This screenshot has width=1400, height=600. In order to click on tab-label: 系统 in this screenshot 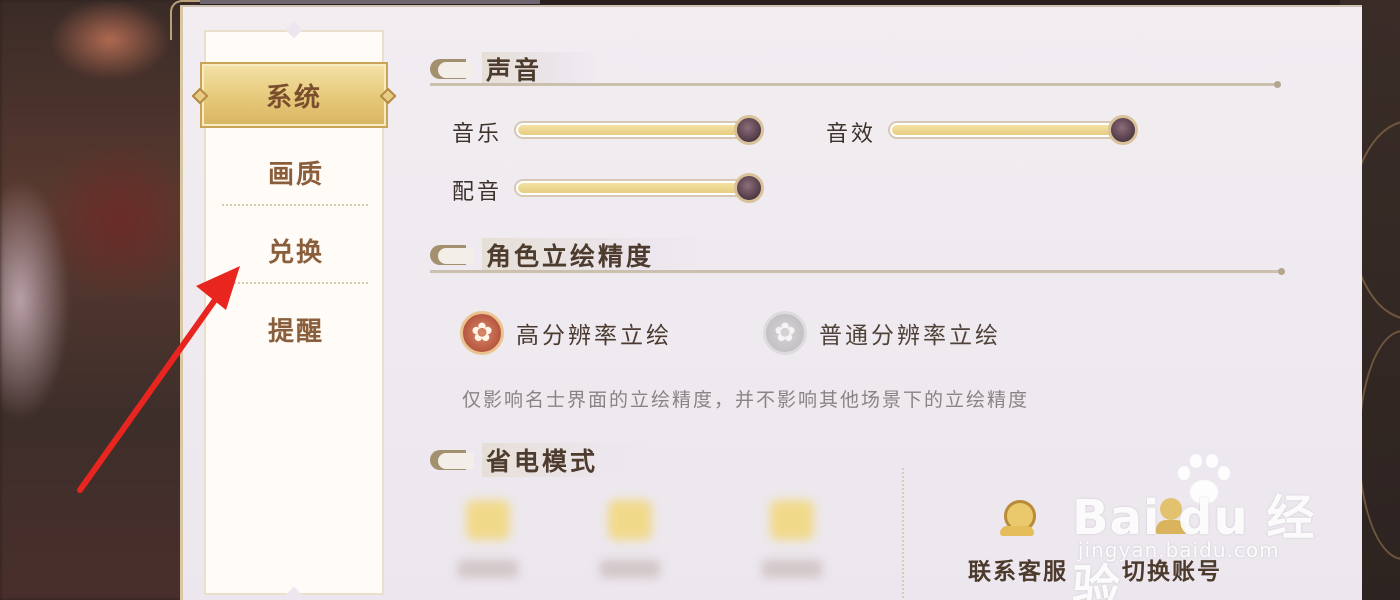, I will do `click(293, 97)`.